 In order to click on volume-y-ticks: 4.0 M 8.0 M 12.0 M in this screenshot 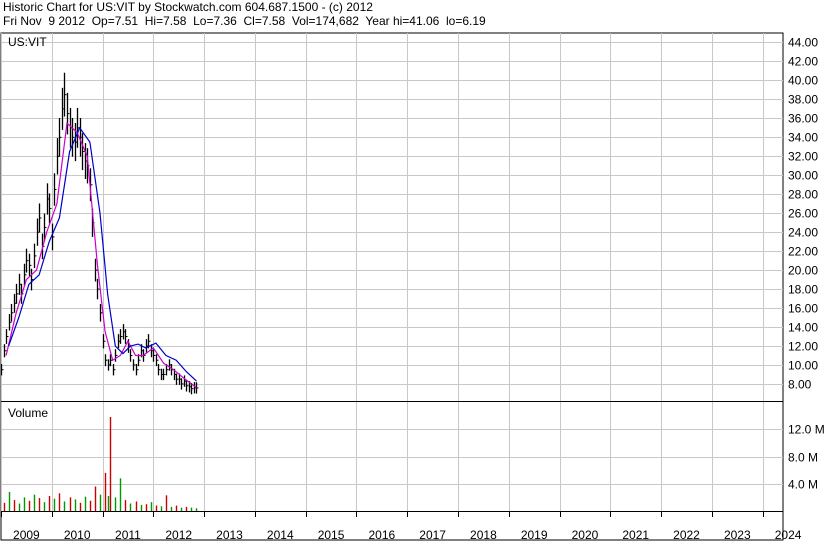, I will do `click(806, 457)`.